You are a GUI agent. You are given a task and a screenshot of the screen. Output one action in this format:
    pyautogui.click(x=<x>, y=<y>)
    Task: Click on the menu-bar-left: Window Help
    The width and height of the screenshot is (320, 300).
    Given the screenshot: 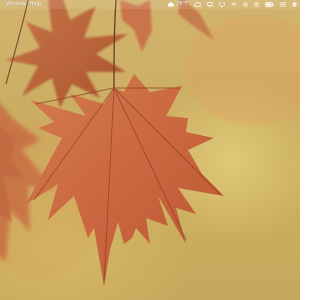 What is the action you would take?
    pyautogui.click(x=25, y=4)
    